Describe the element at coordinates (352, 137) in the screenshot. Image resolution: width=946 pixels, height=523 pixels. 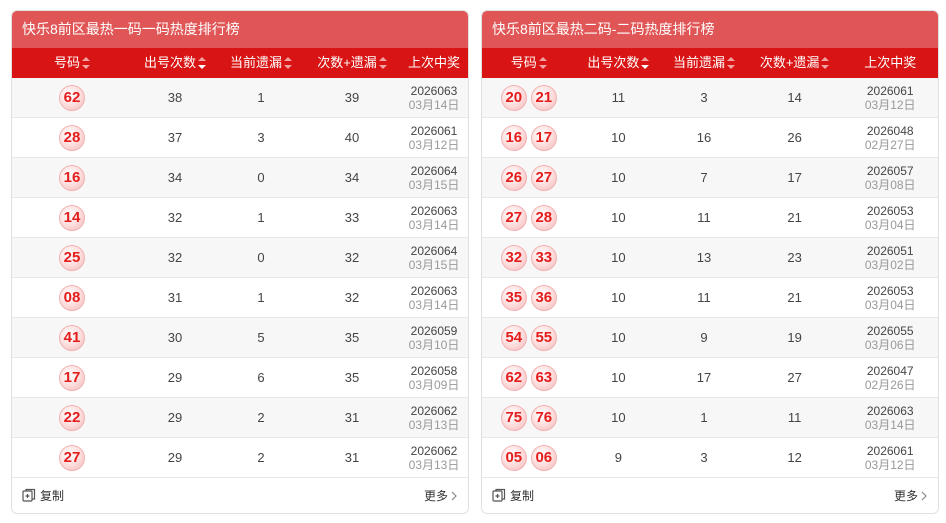
I see `sum-cell: 40` at that location.